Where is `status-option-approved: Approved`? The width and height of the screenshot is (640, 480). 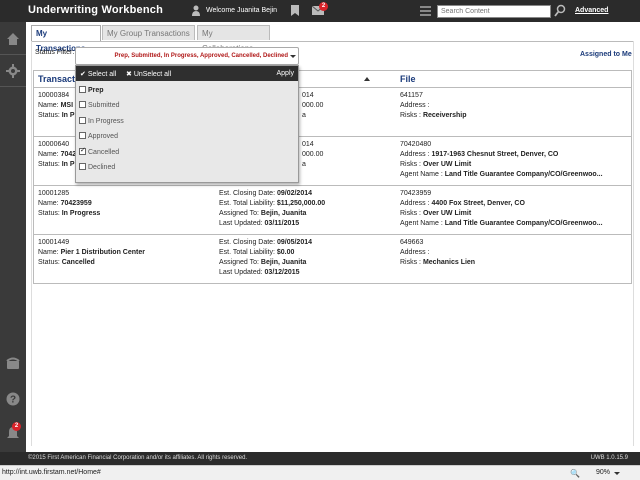
status-option-approved: Approved is located at coordinates (98, 138).